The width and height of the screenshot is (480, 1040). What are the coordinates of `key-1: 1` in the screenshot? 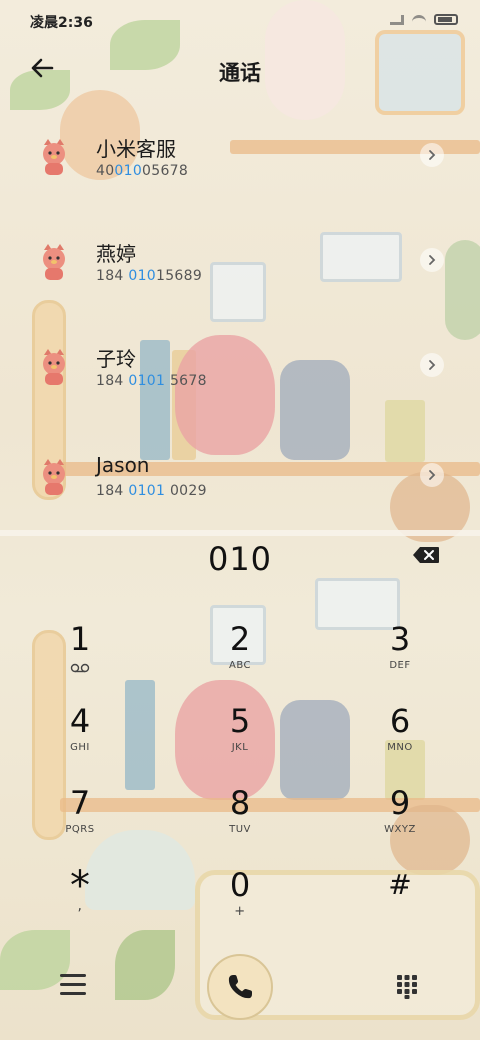 It's located at (80, 655).